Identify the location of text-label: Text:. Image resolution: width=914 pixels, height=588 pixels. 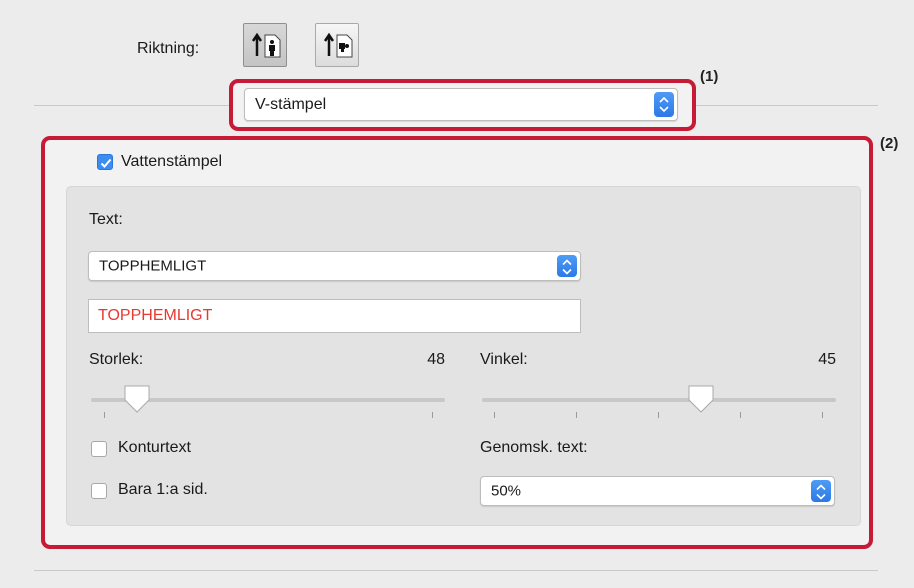
(106, 219).